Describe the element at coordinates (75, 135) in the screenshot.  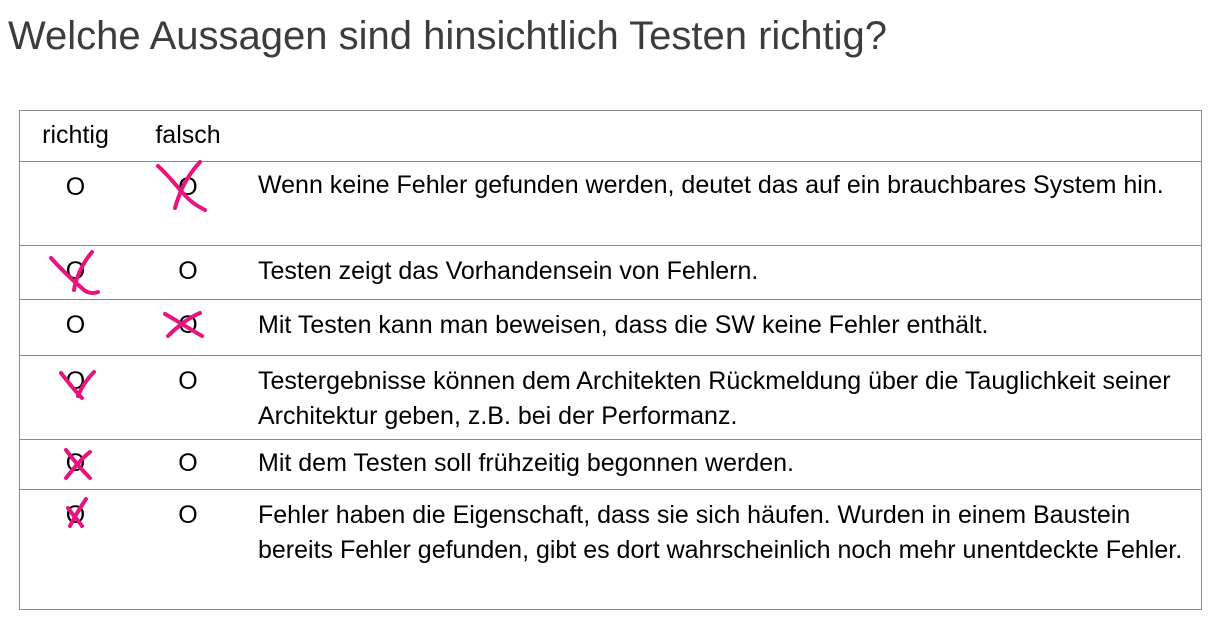
I see `header-richtig: richtig` at that location.